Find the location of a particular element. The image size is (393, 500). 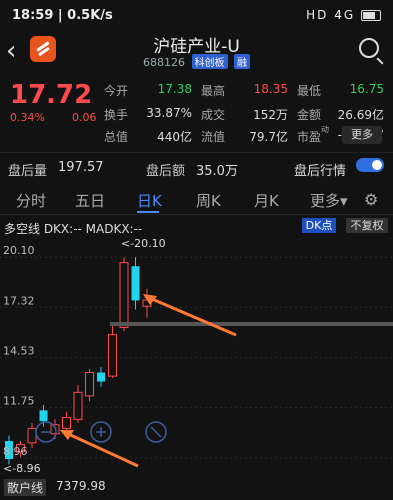

status-icons: HD 4G is located at coordinates (343, 15).